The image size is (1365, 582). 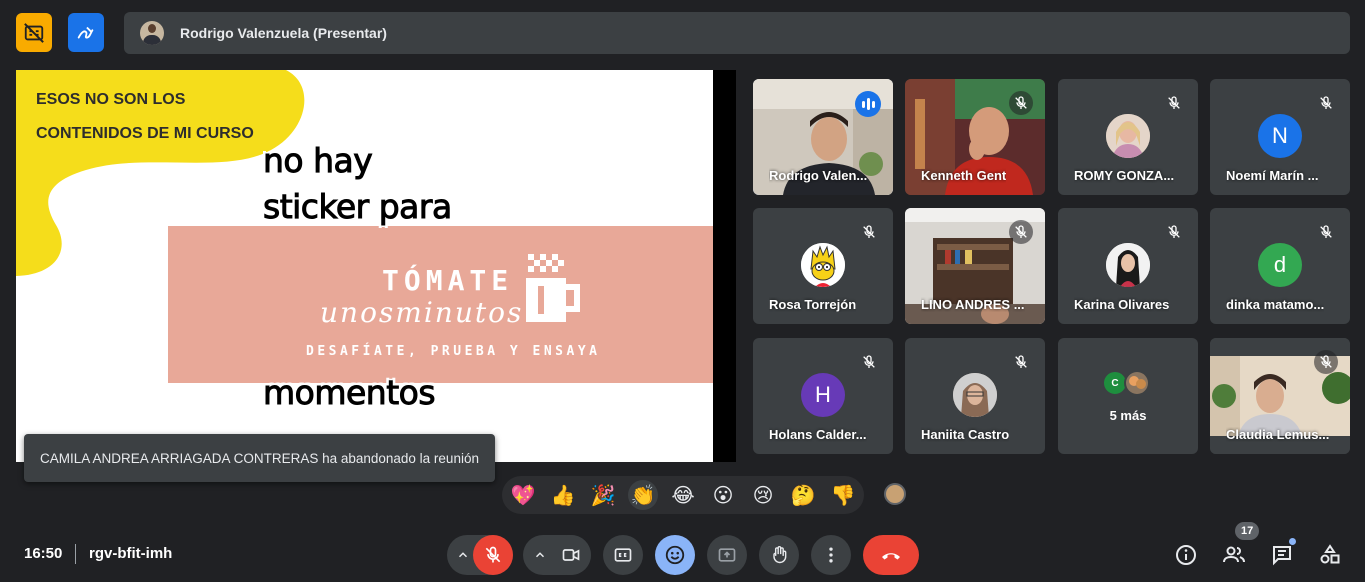 What do you see at coordinates (448, 280) in the screenshot?
I see `banner-title: TÓMATE` at bounding box center [448, 280].